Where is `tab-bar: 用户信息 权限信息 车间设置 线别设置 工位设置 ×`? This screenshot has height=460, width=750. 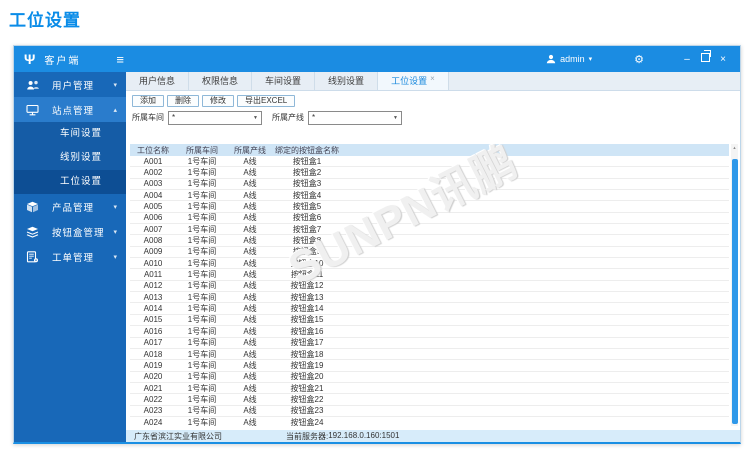
tab-bar: 用户信息 权限信息 车间设置 线别设置 工位设置 × is located at coordinates (433, 81).